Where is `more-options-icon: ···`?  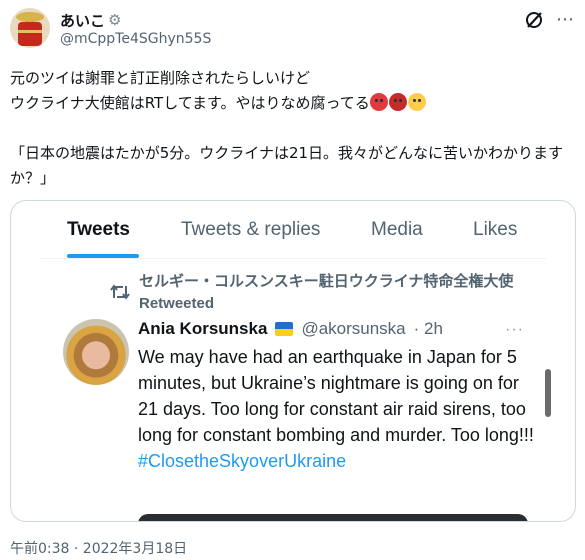 more-options-icon: ··· is located at coordinates (514, 329).